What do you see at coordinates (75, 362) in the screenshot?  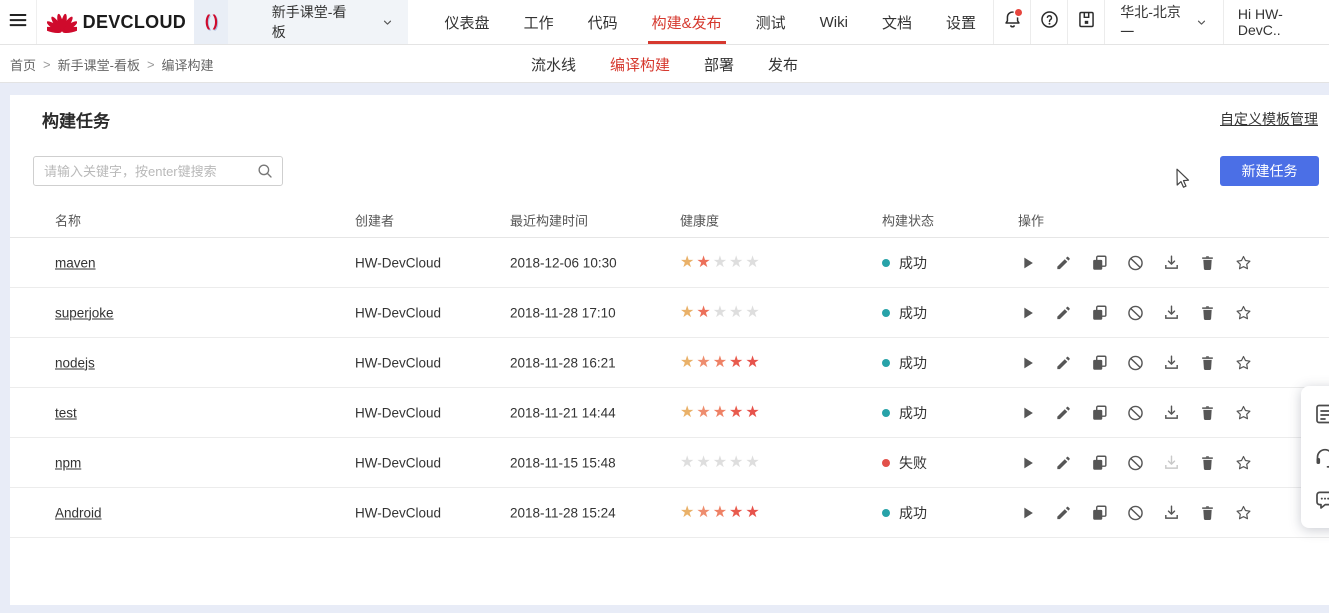 I see `task-name-link: nodejs` at bounding box center [75, 362].